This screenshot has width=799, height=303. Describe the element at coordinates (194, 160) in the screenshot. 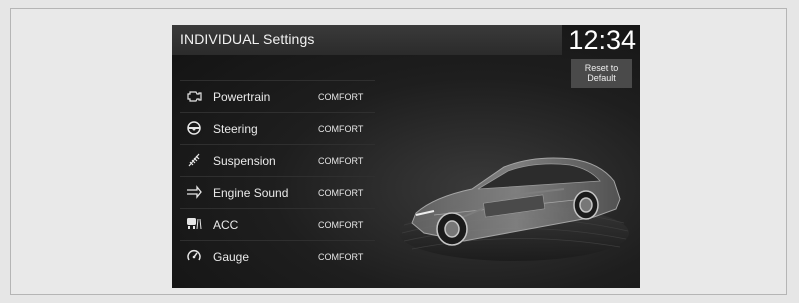

I see `suspension-icon` at that location.